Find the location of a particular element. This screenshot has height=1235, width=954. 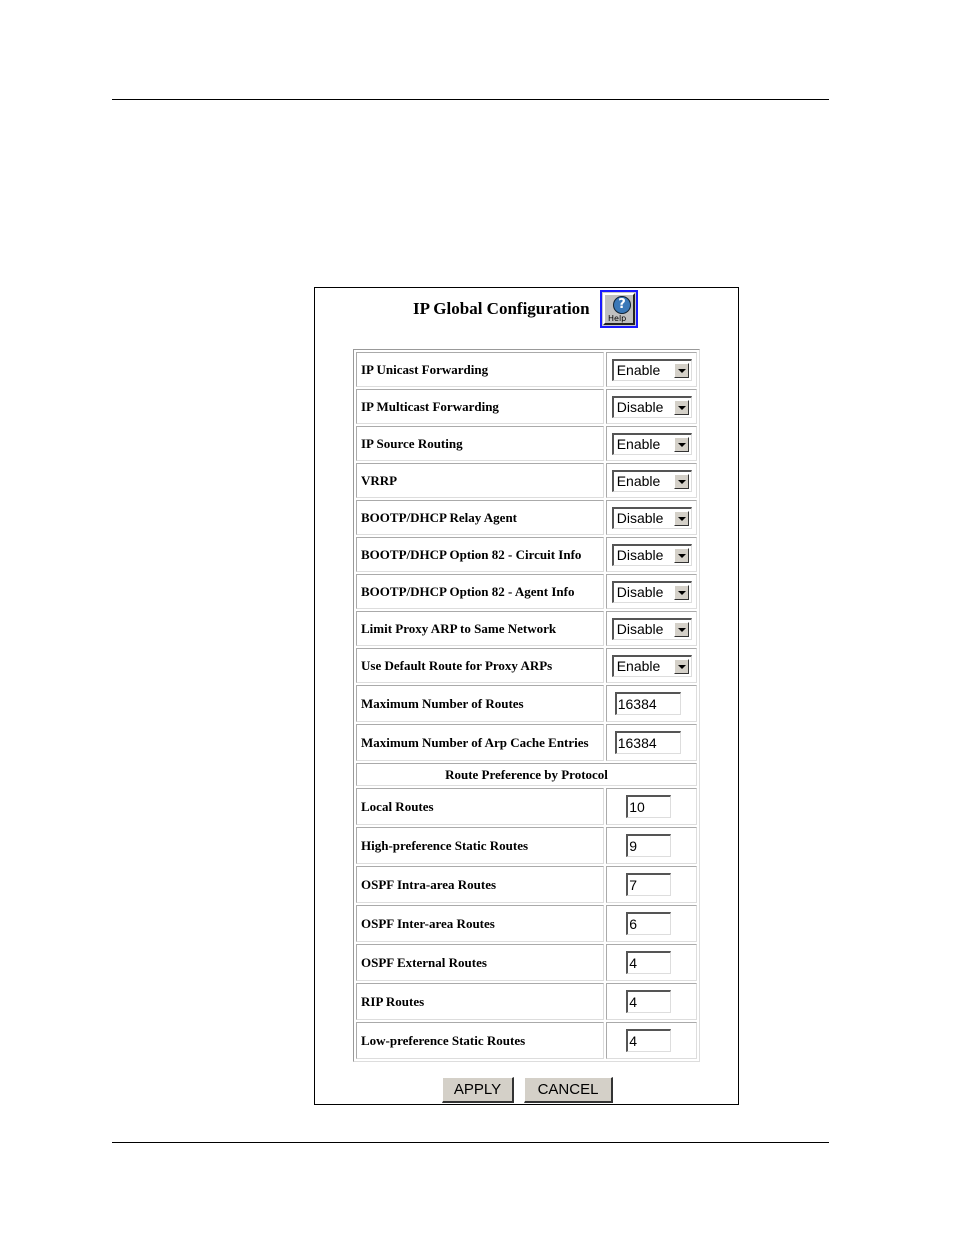

setting-label: Use Default Route for Proxy ARPs is located at coordinates (480, 665).